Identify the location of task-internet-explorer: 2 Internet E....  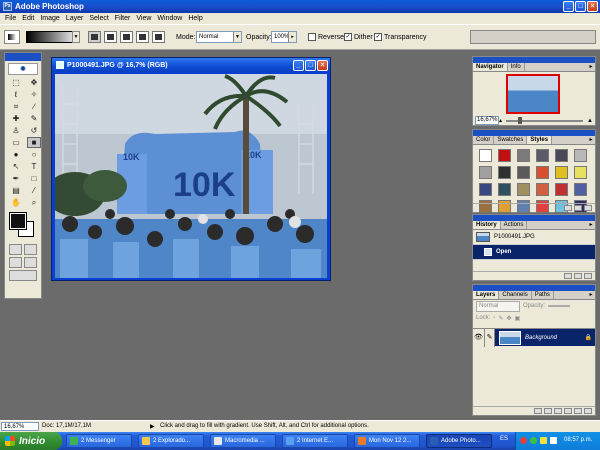
(315, 441).